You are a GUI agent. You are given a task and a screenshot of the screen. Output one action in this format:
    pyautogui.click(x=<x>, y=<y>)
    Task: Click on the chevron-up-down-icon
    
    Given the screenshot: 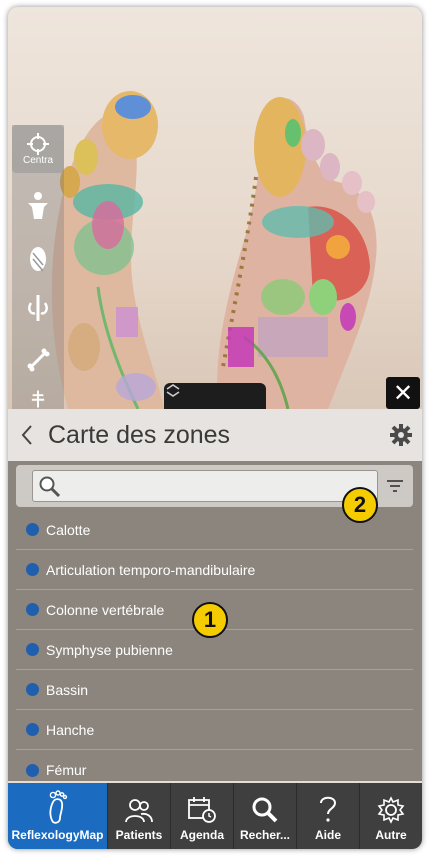 What is the action you would take?
    pyautogui.click(x=173, y=390)
    